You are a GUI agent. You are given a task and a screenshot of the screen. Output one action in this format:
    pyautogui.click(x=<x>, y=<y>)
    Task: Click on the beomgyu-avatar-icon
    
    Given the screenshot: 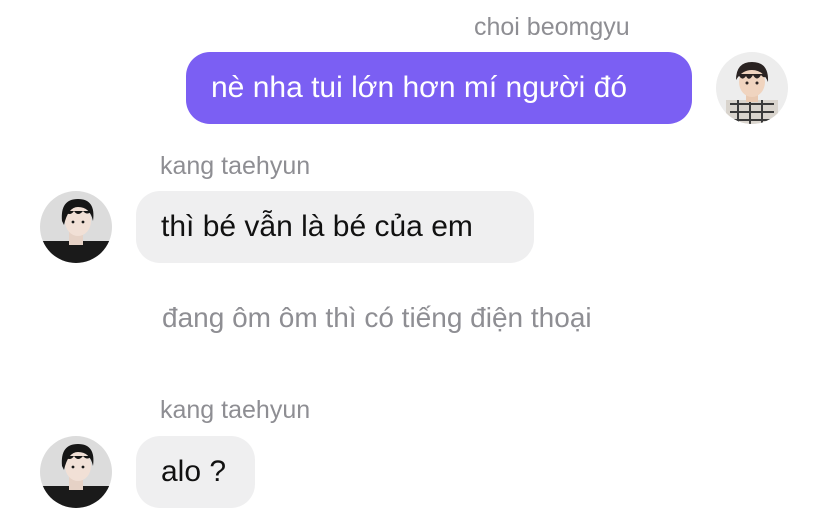 What is the action you would take?
    pyautogui.click(x=752, y=88)
    